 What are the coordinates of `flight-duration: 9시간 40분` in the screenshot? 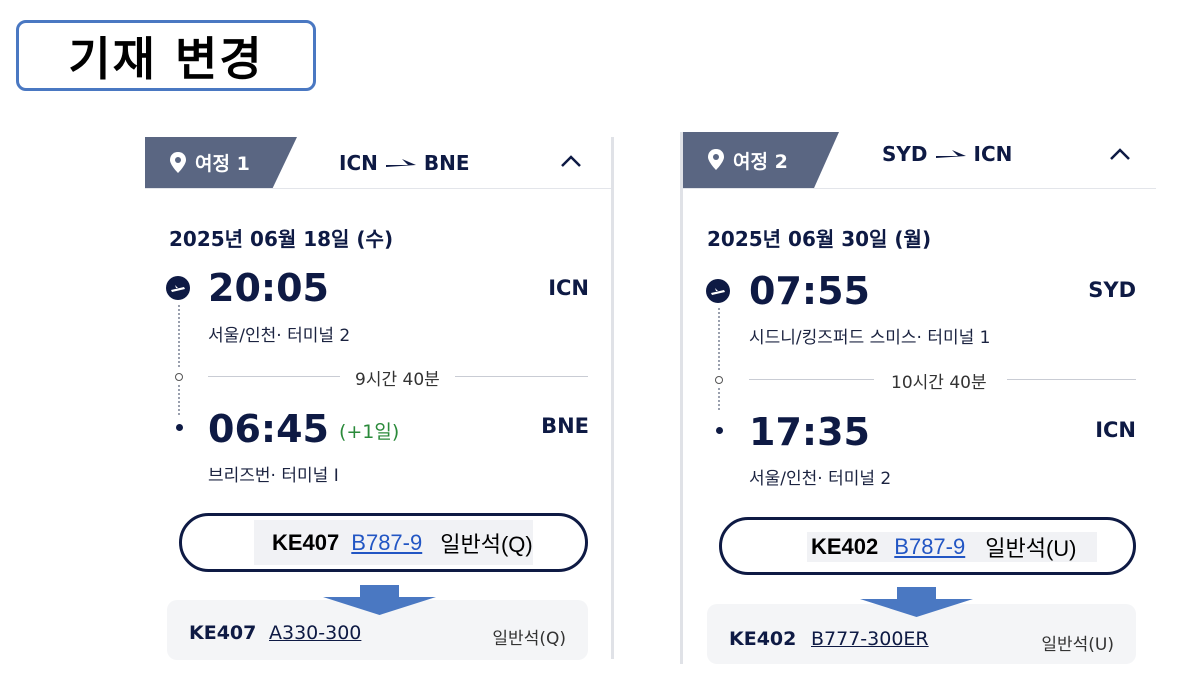 It's located at (397, 380).